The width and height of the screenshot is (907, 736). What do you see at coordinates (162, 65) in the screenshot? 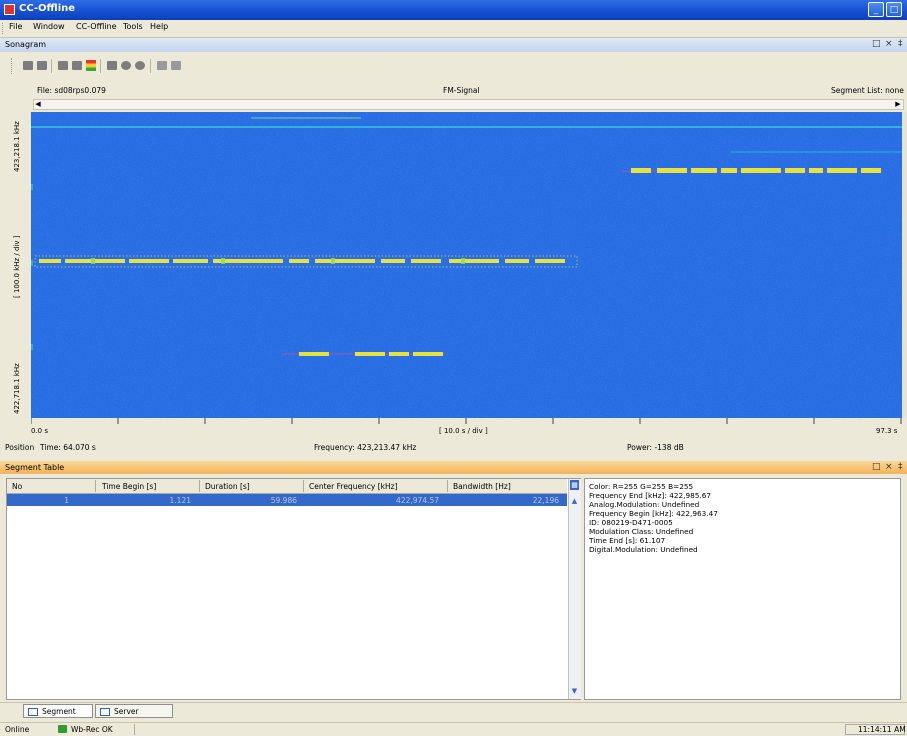
I see `measure-icon` at bounding box center [162, 65].